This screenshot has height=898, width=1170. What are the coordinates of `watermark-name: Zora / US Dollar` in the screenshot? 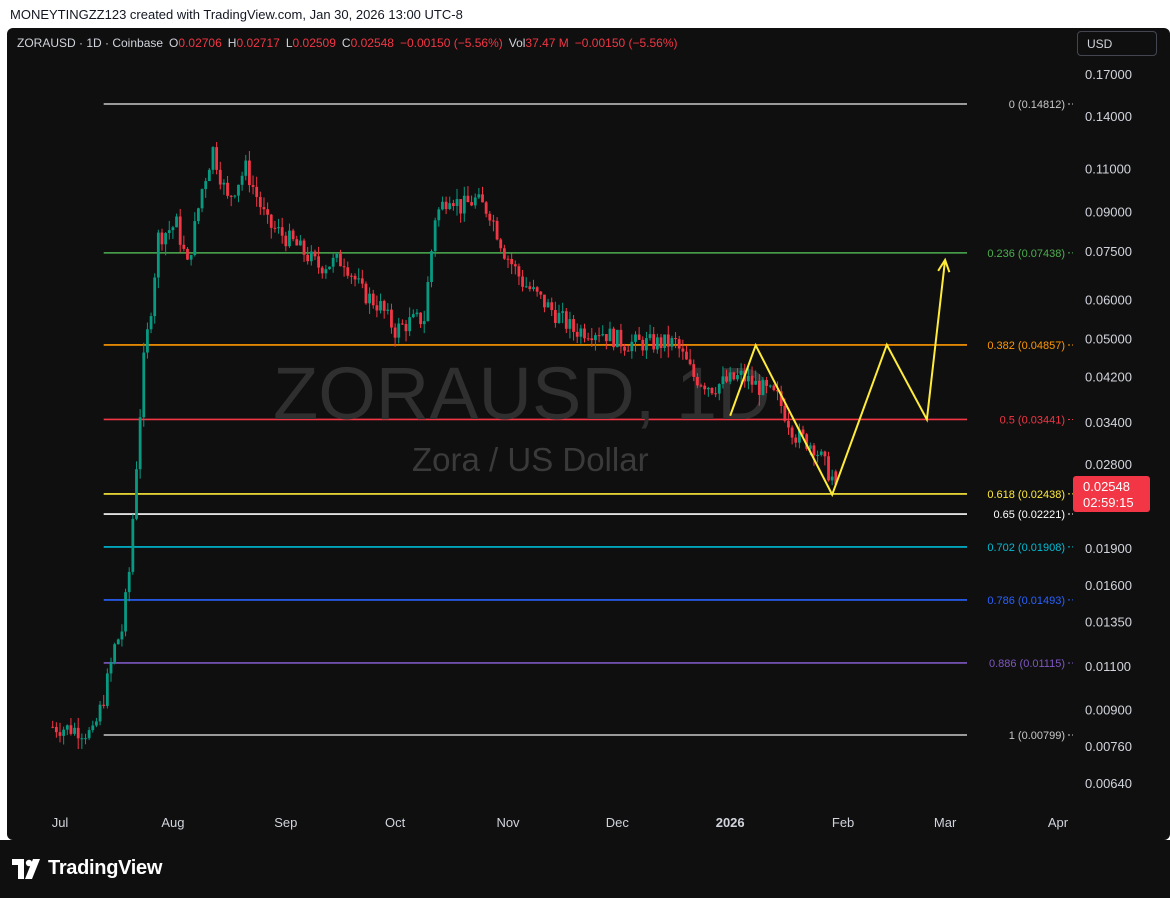 It's located at (530, 459).